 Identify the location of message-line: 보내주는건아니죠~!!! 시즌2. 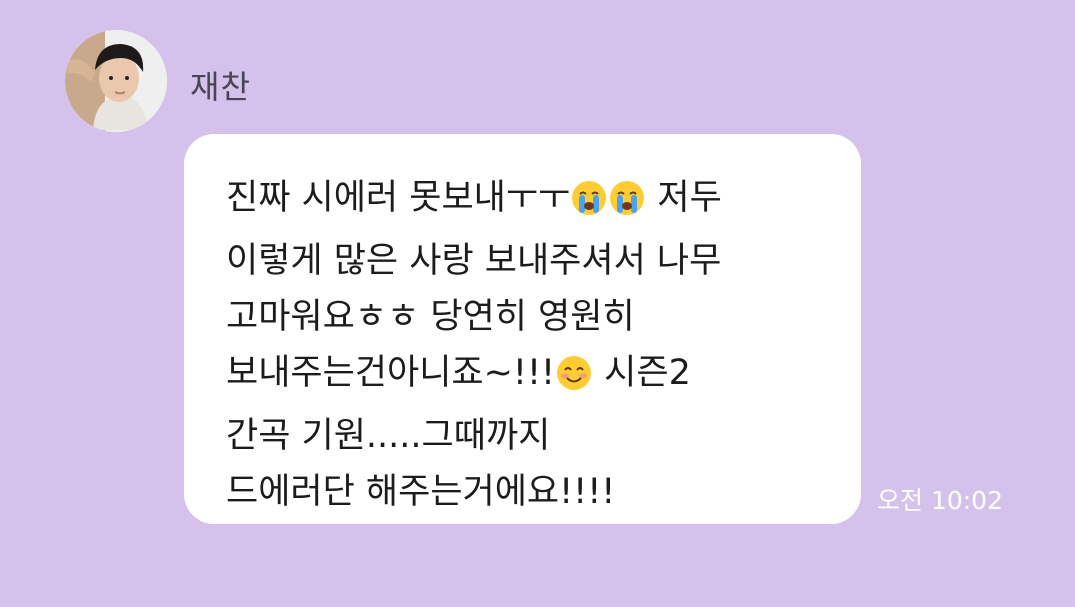
(528, 376).